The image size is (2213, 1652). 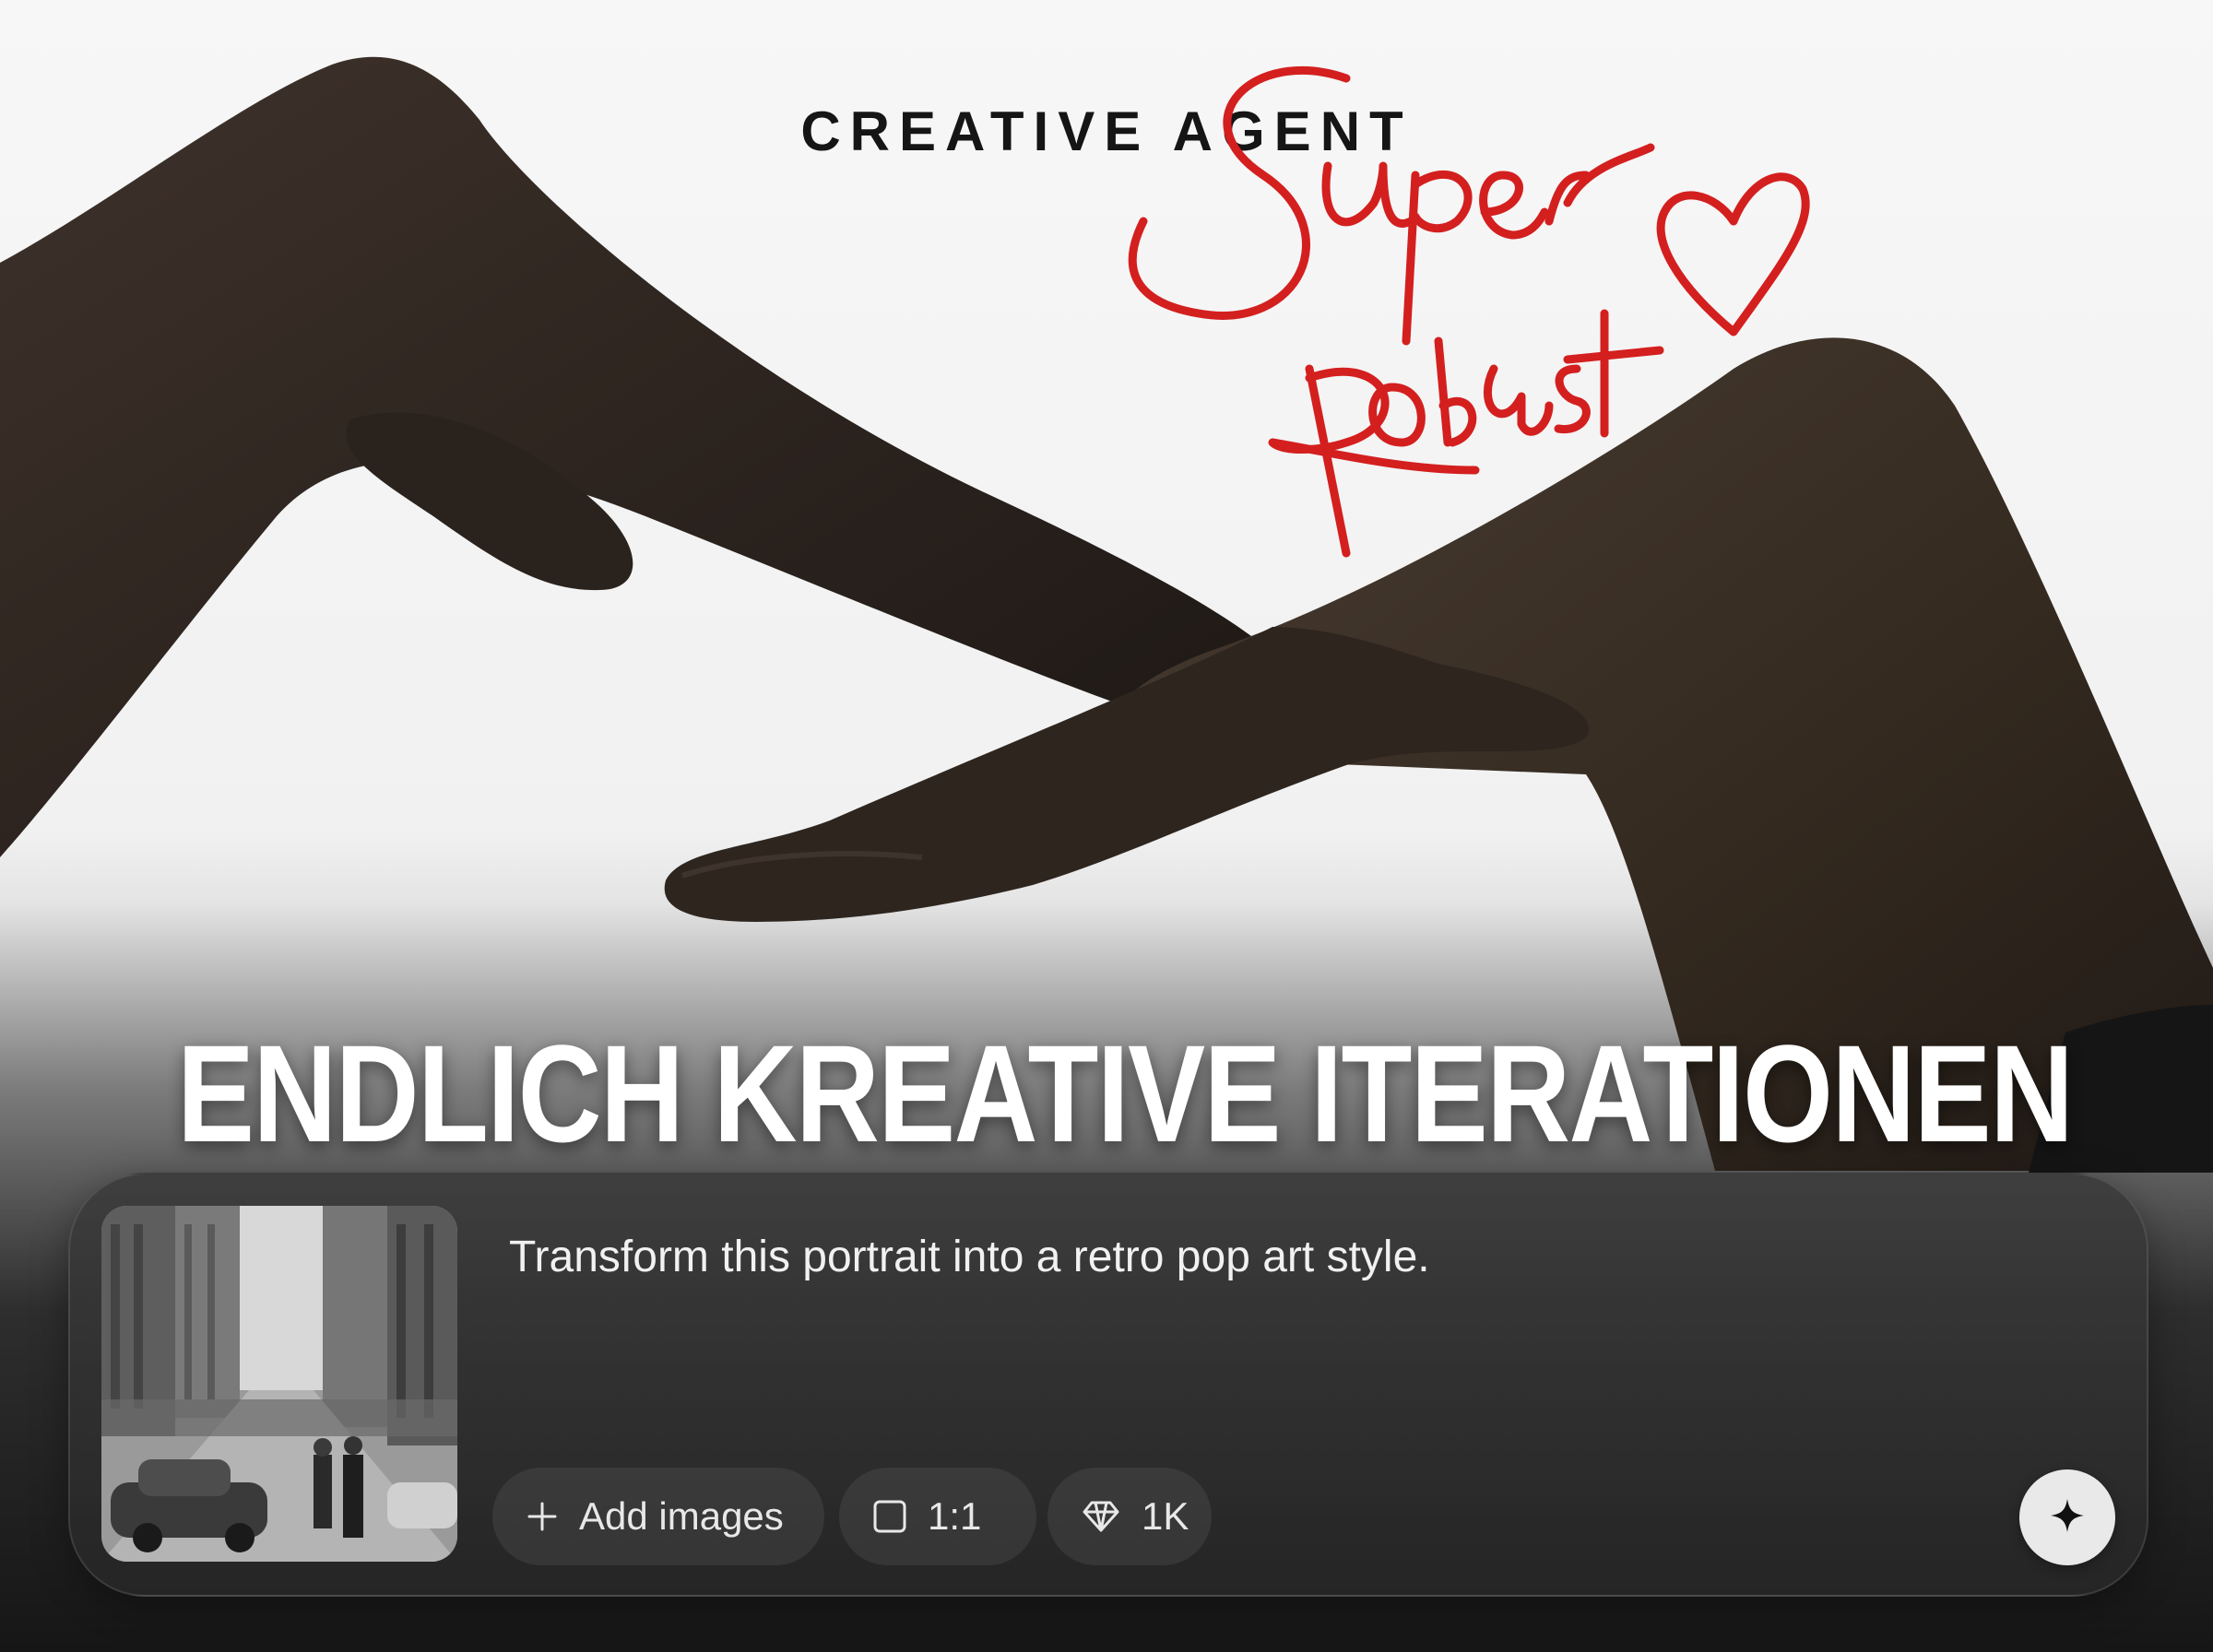 I want to click on add-images-button: Add images, so click(x=658, y=1516).